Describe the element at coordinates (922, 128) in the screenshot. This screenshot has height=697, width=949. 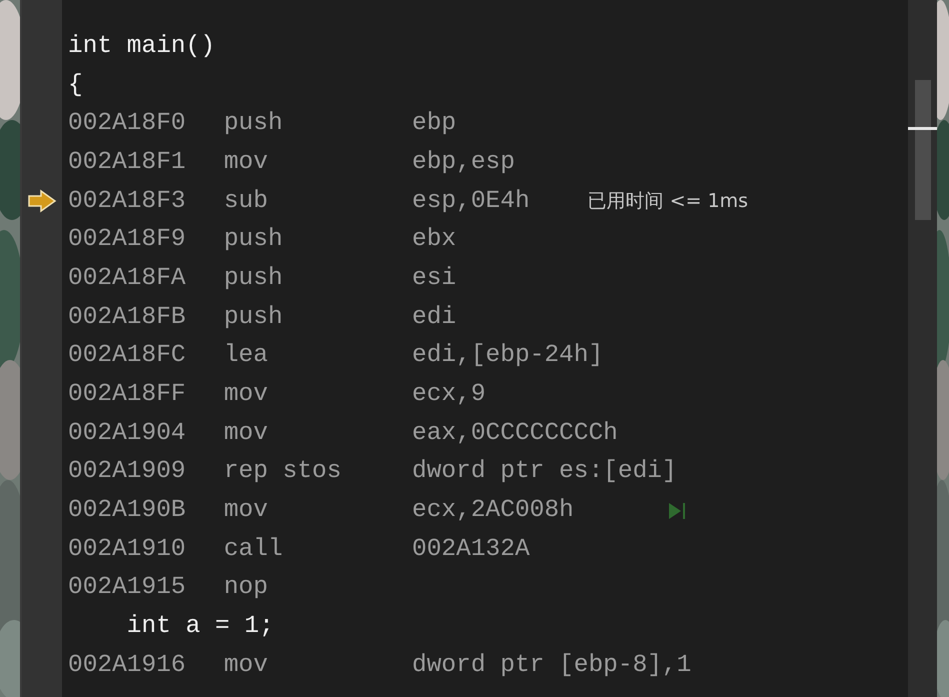
I see `position-marker` at that location.